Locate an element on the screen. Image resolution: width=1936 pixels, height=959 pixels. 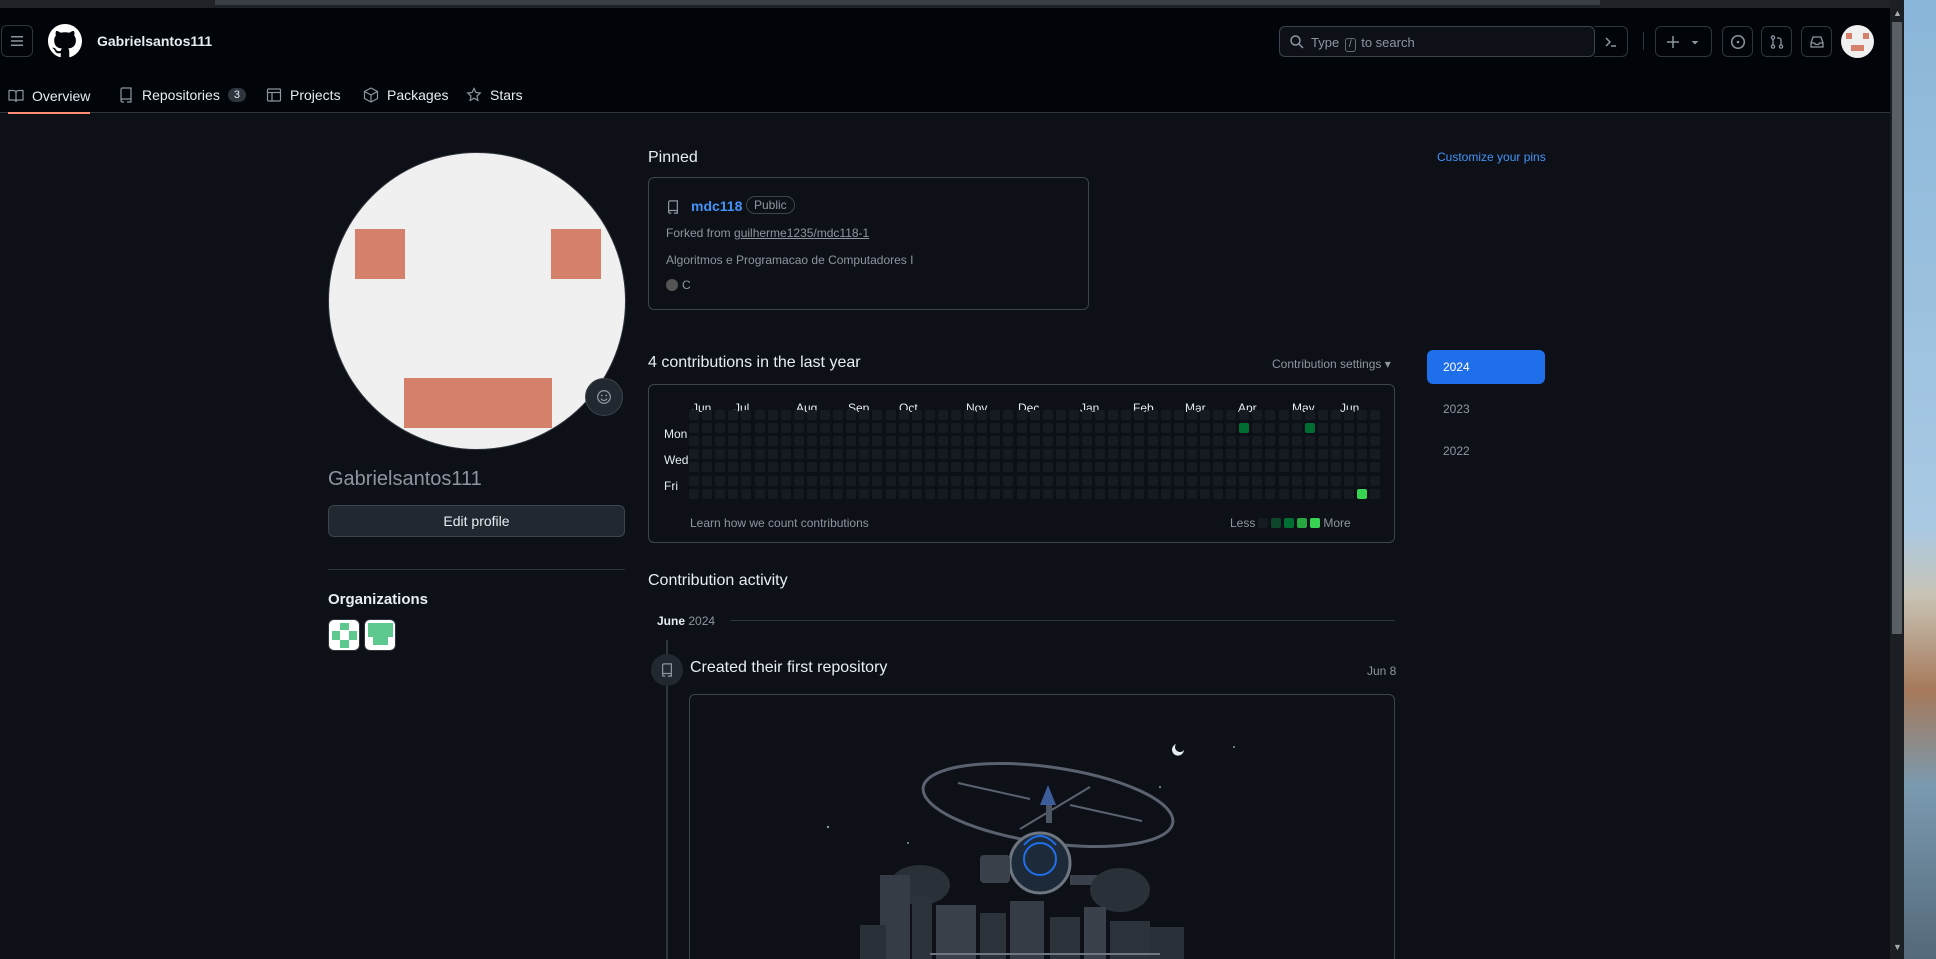
pull-requests-button is located at coordinates (1776, 41).